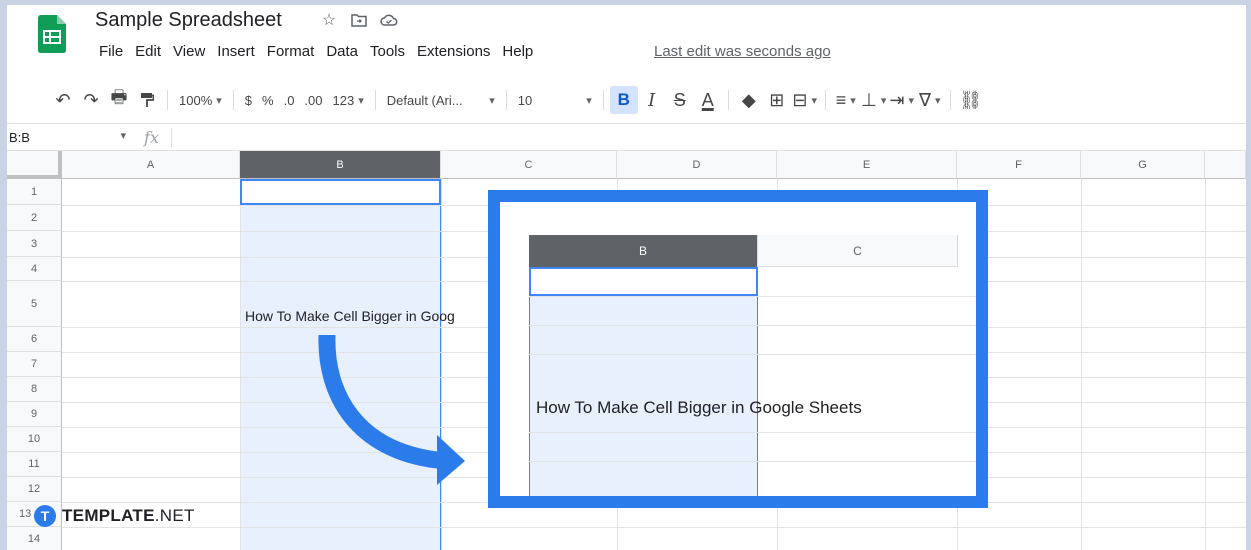 Image resolution: width=1251 pixels, height=550 pixels. I want to click on menu-data: Data, so click(342, 51).